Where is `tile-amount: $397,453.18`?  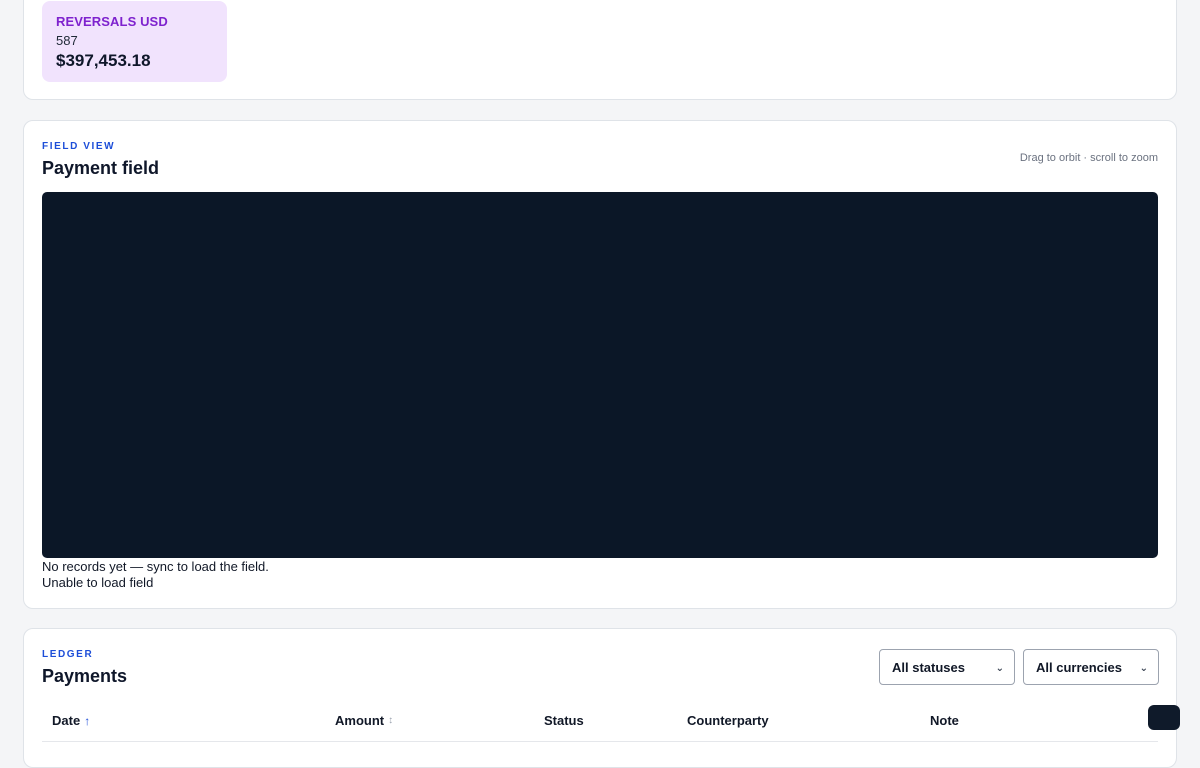 tile-amount: $397,453.18 is located at coordinates (103, 60).